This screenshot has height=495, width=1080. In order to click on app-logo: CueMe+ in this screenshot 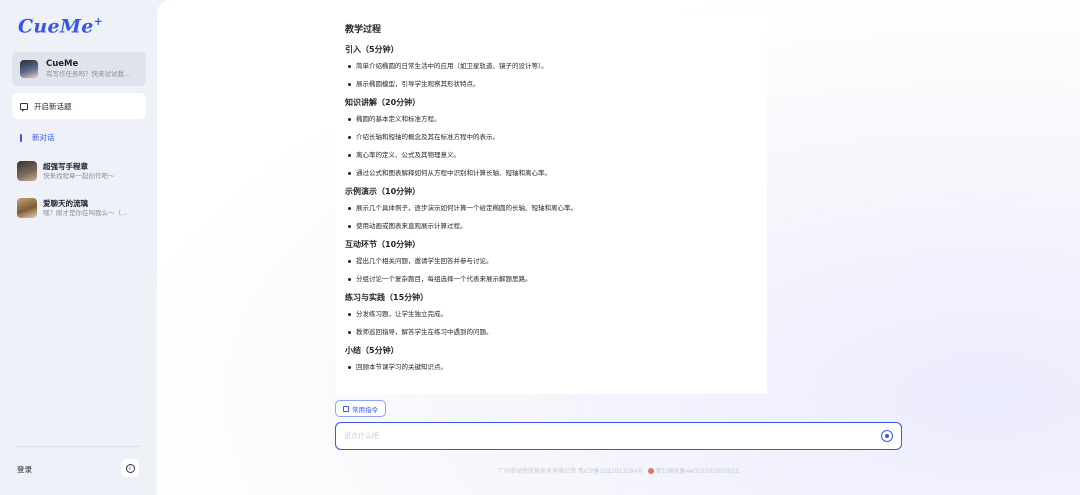, I will do `click(60, 26)`.